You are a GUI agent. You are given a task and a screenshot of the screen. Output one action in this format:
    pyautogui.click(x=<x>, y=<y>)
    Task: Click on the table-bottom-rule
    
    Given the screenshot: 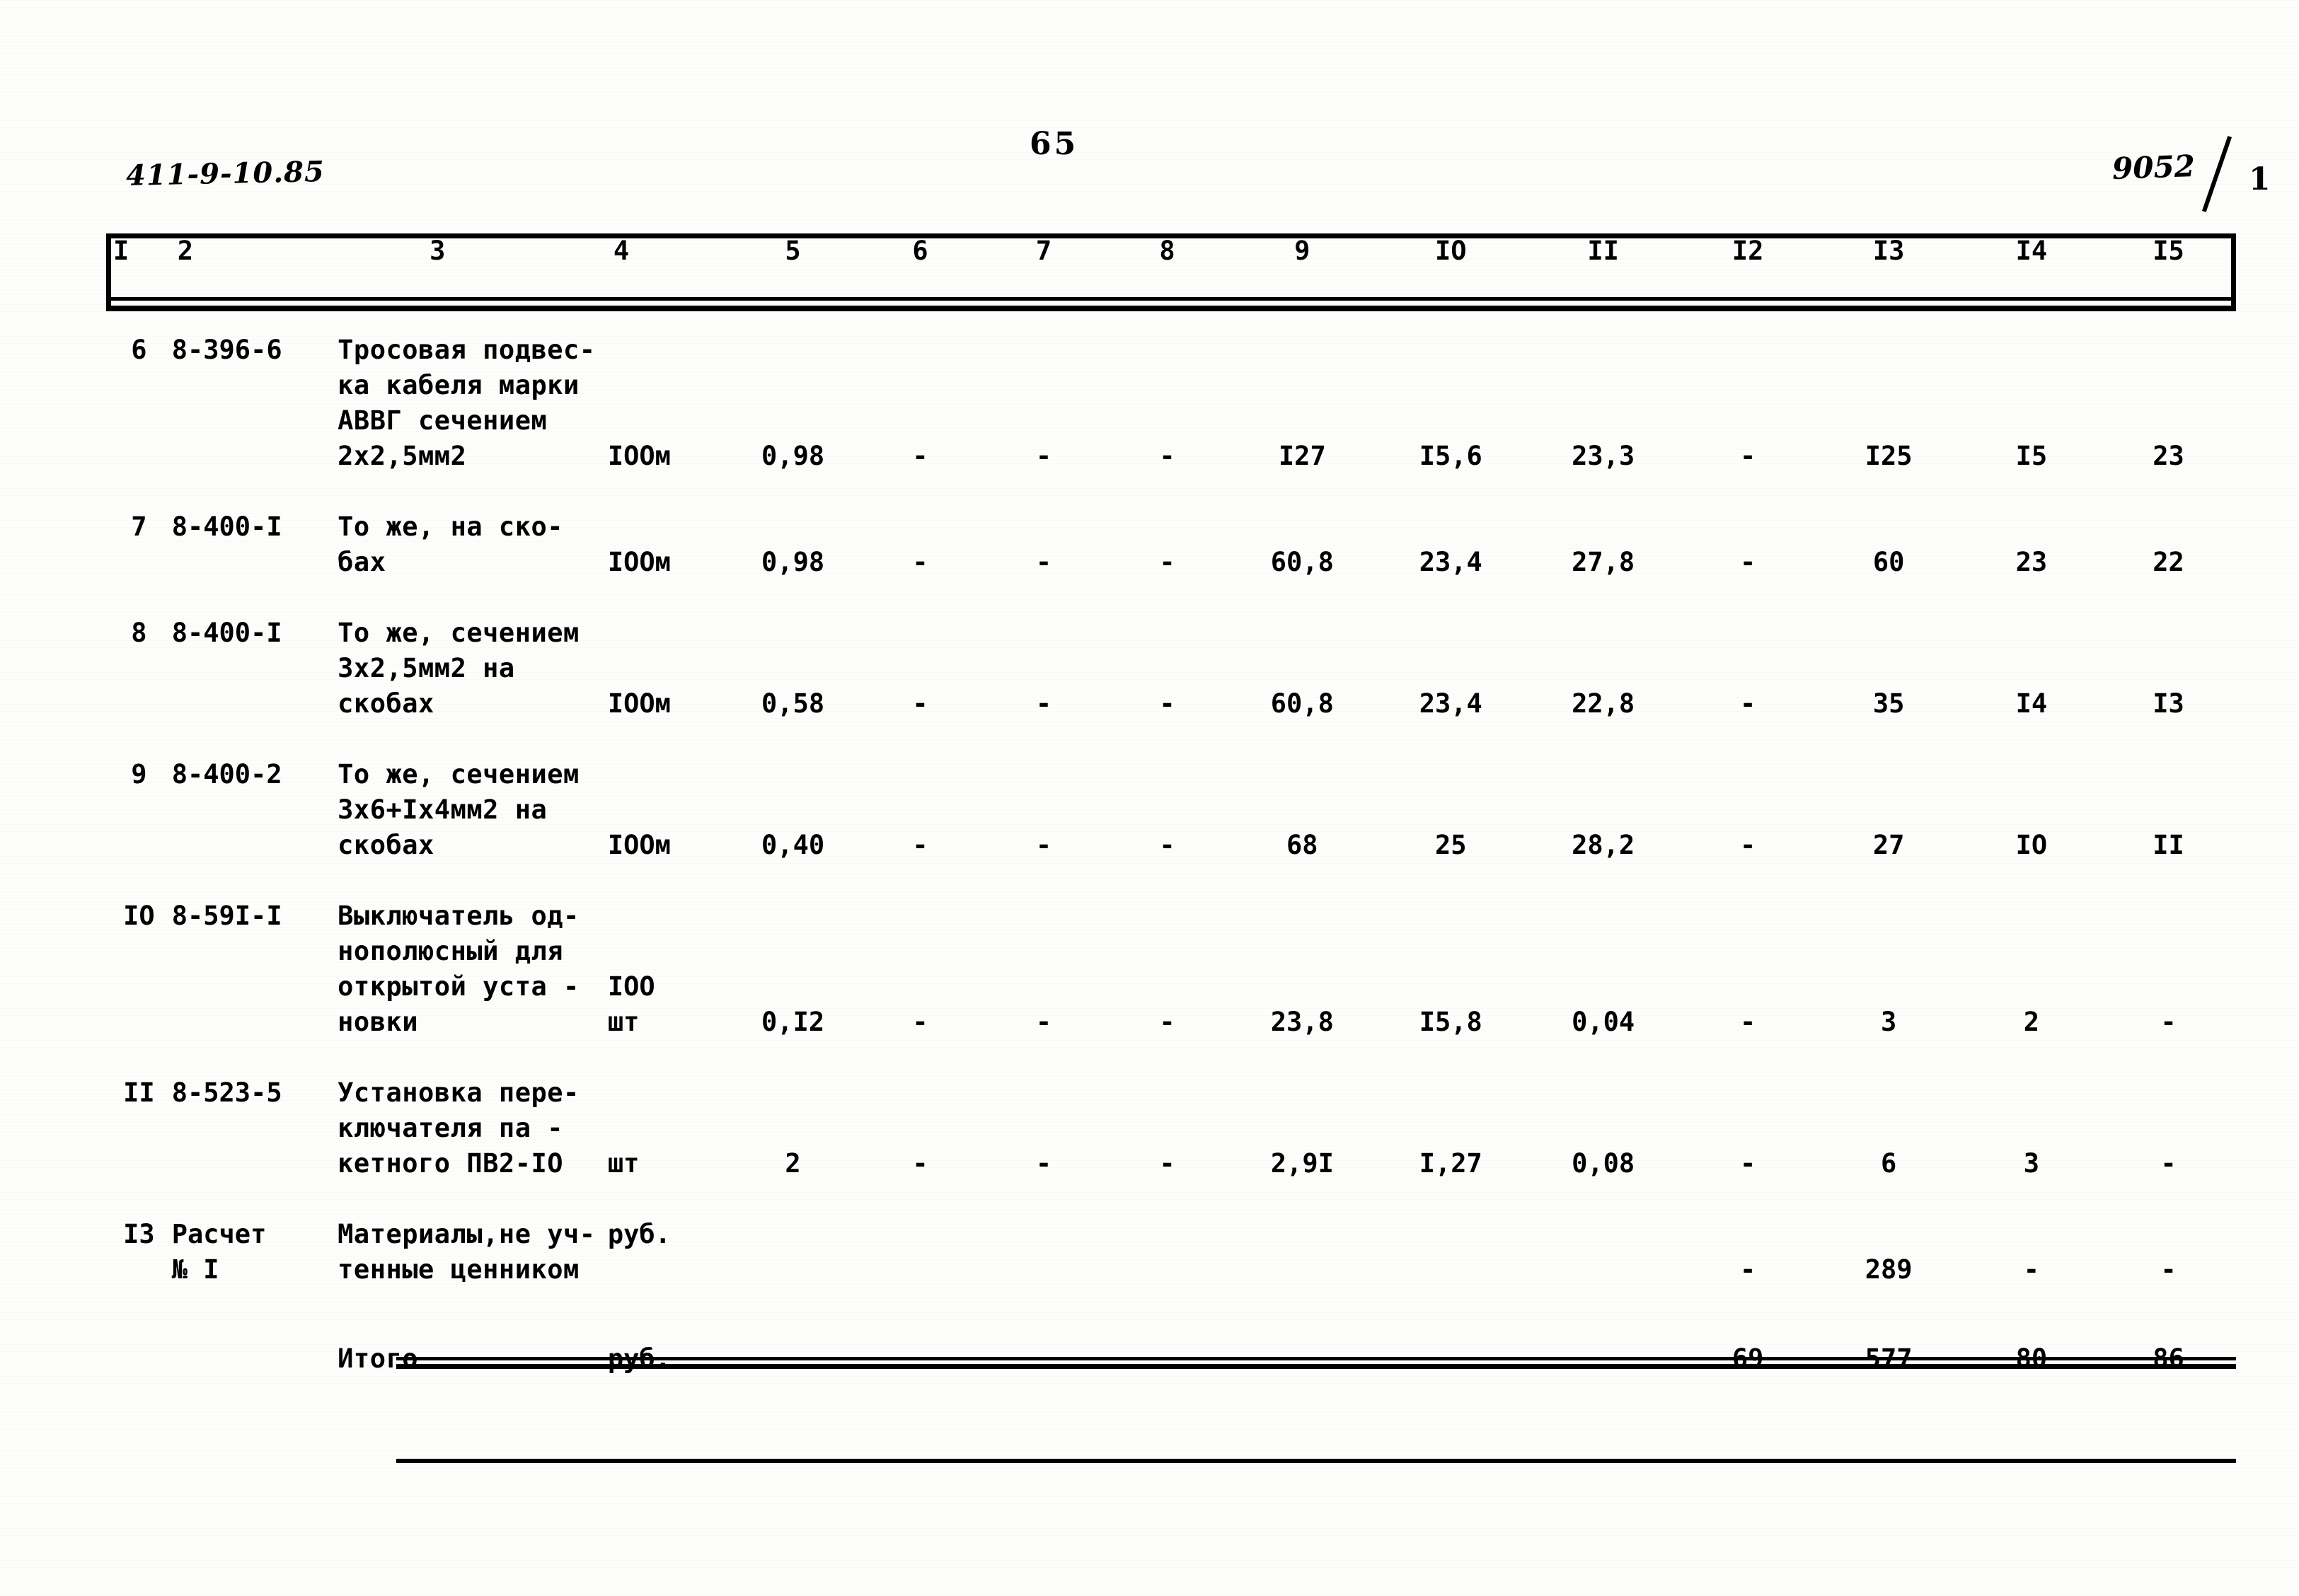 What is the action you would take?
    pyautogui.click(x=1316, y=1461)
    